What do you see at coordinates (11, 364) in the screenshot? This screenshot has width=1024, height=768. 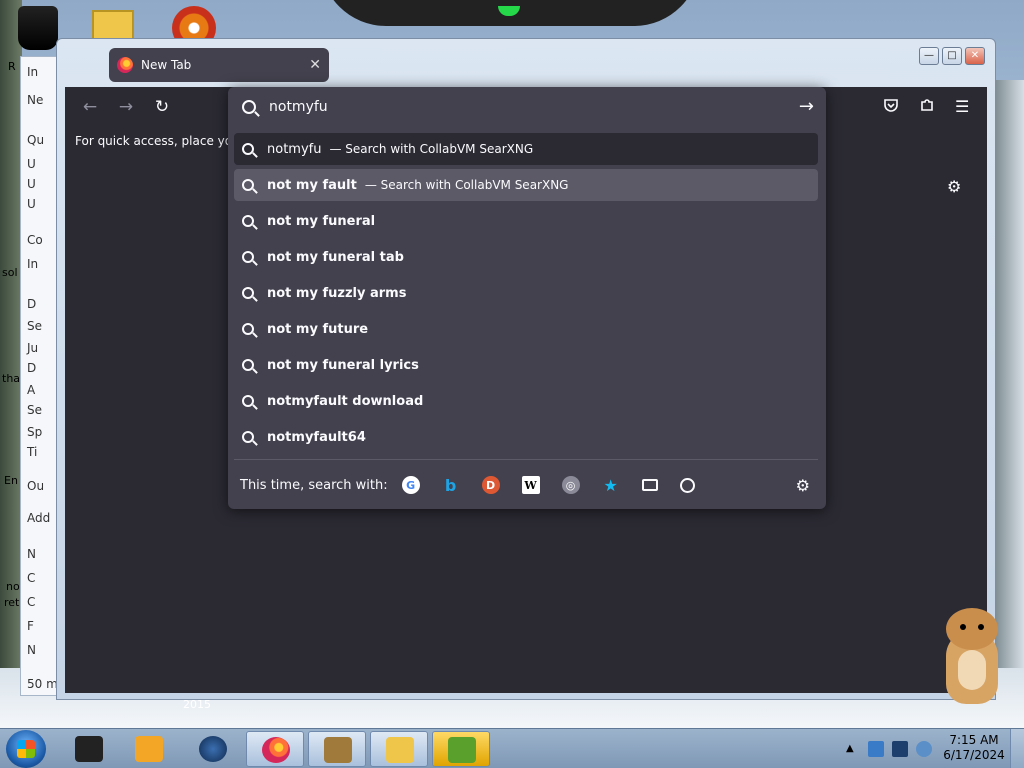 I see `desktop-trees-left` at bounding box center [11, 364].